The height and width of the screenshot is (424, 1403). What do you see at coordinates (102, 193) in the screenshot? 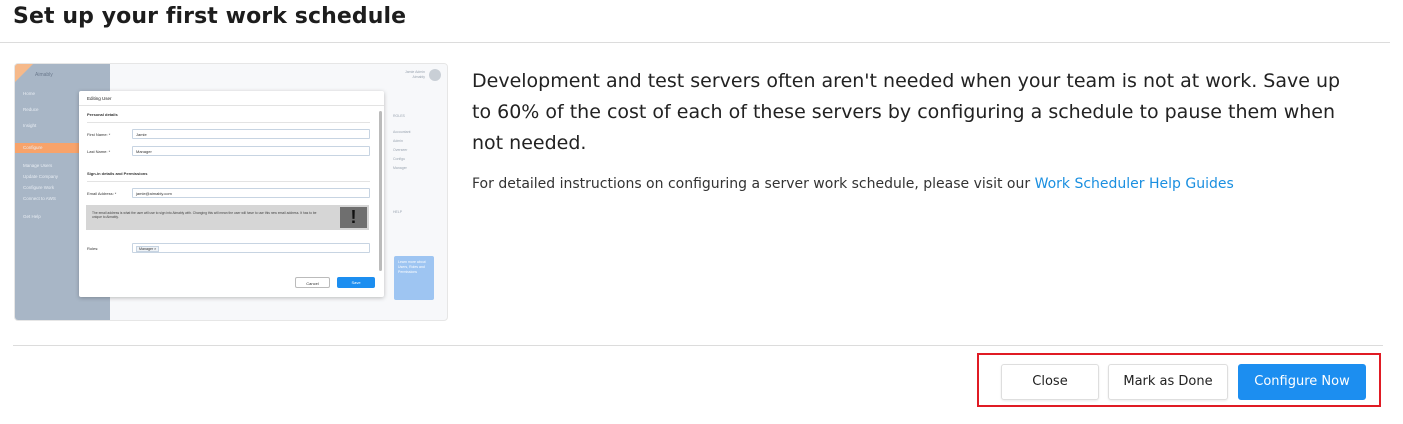
I see `preview-email-label: Email Address: *` at bounding box center [102, 193].